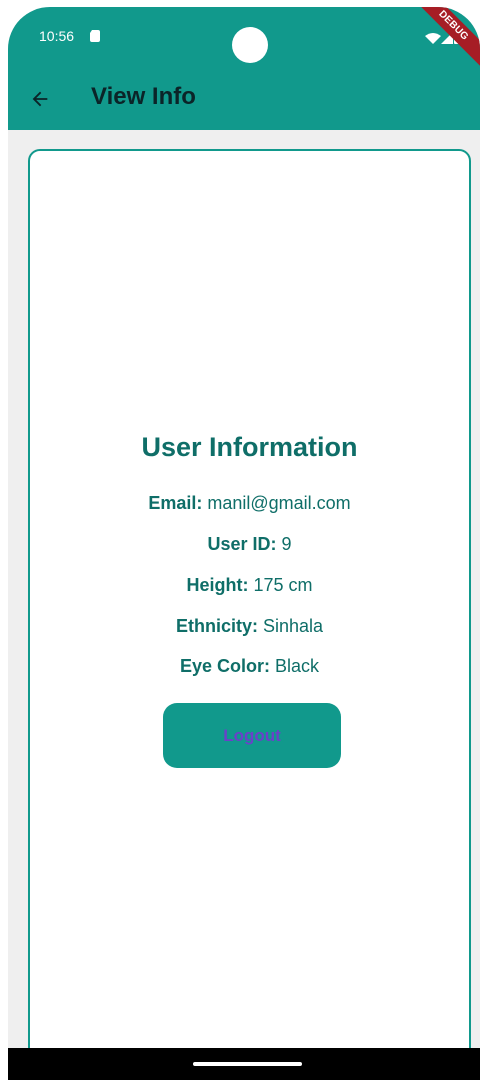 This screenshot has width=488, height=1080. Describe the element at coordinates (297, 666) in the screenshot. I see `eye-color-value: Black` at that location.